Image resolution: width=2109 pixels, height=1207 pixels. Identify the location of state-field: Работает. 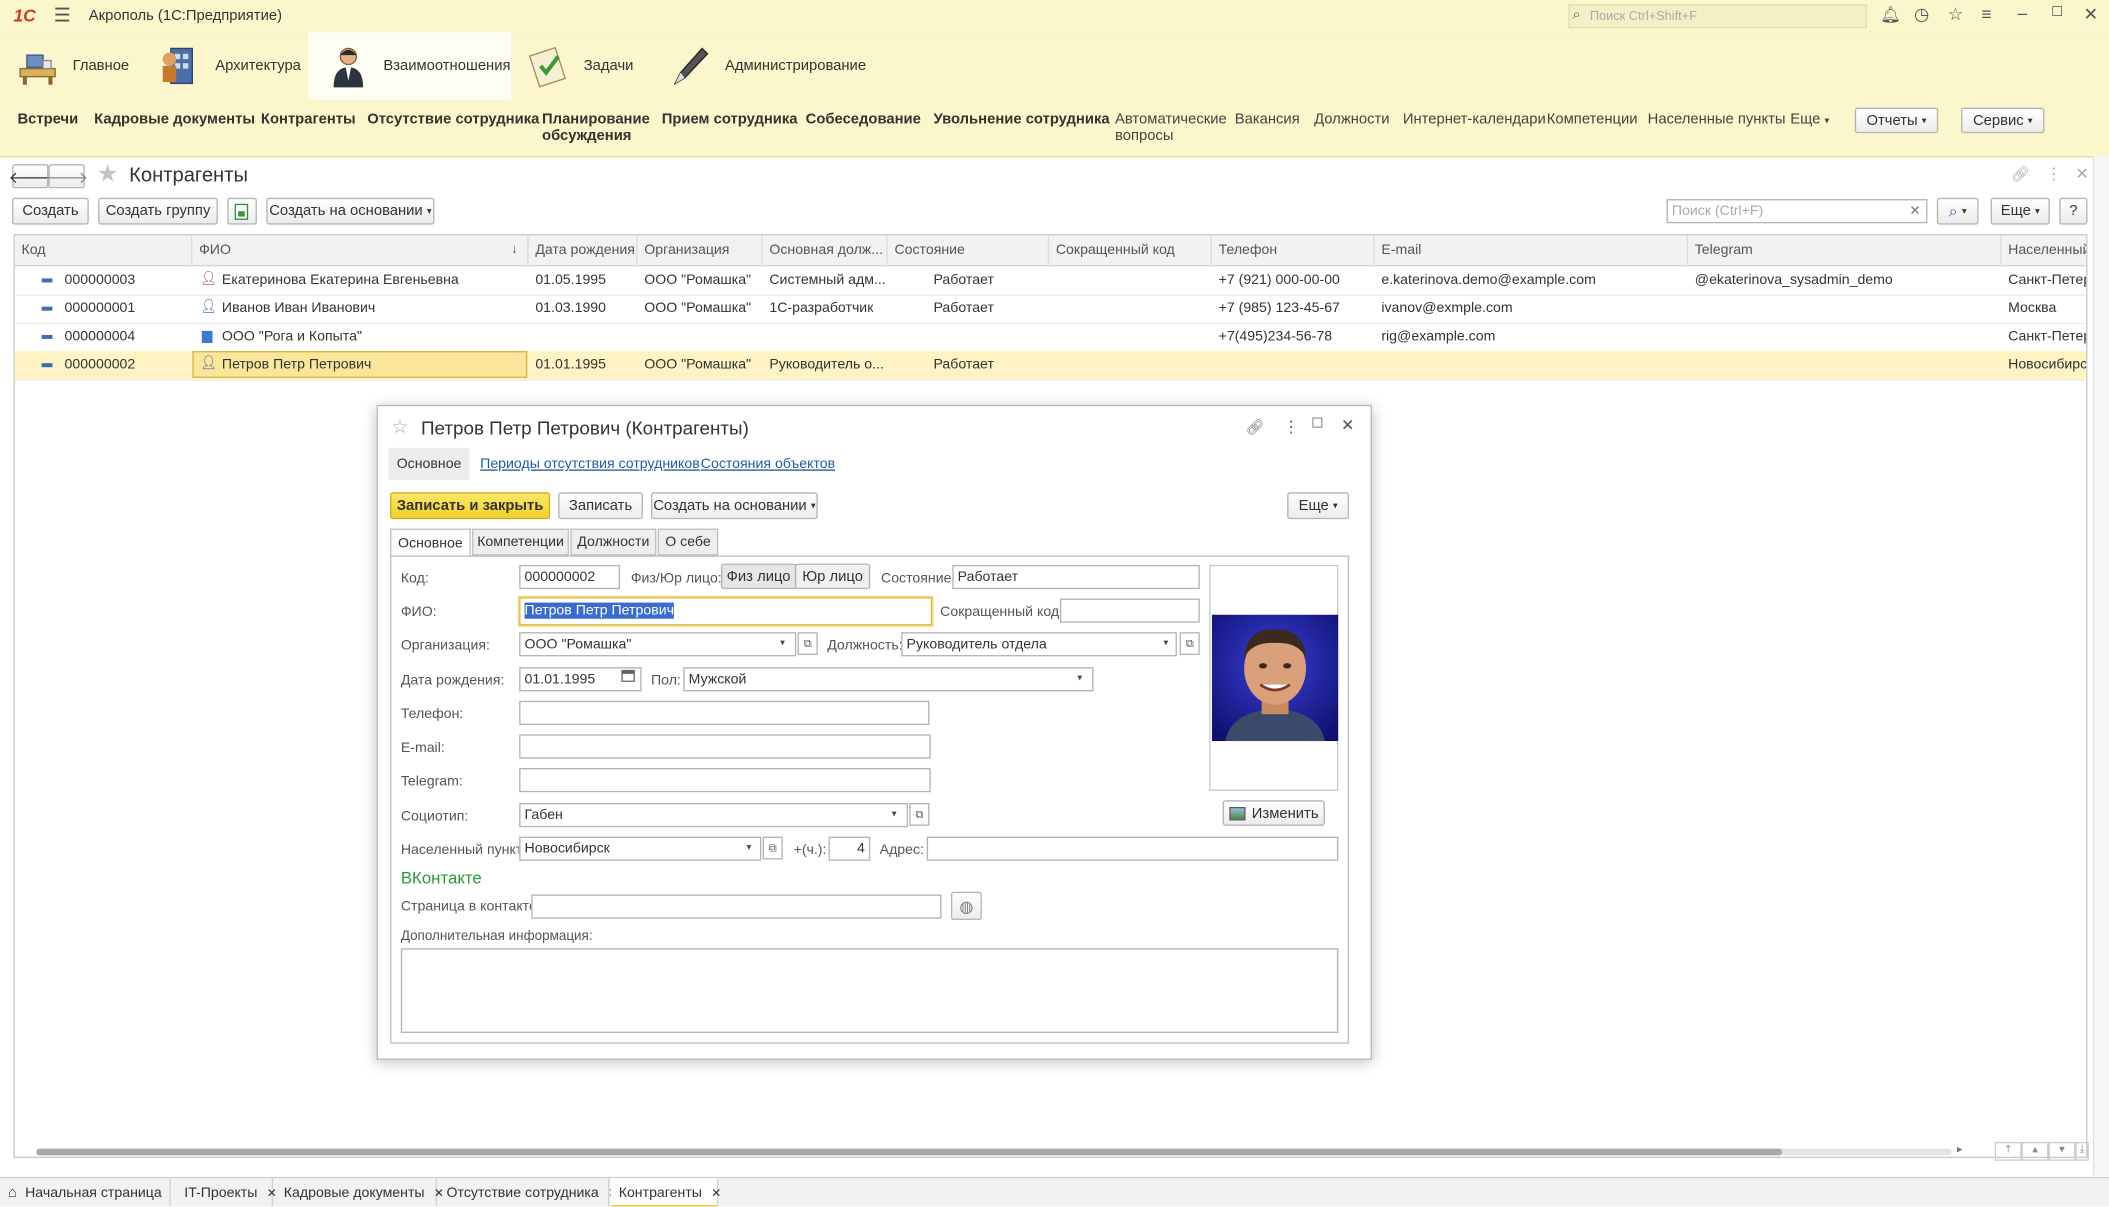
(1076, 577).